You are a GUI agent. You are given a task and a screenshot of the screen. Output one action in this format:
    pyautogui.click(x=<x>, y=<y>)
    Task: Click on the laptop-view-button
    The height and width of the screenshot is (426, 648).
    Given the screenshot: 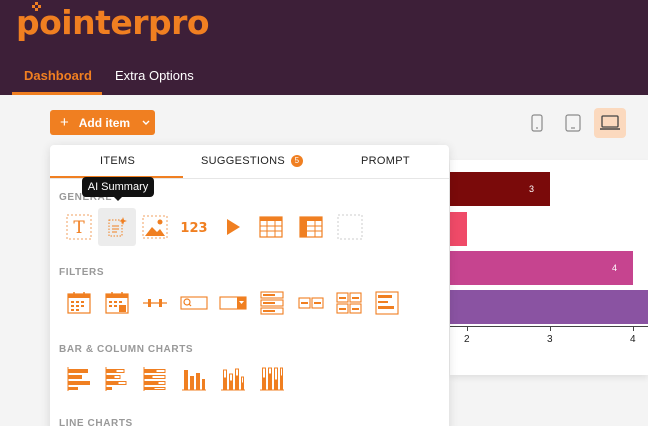 What is the action you would take?
    pyautogui.click(x=610, y=123)
    